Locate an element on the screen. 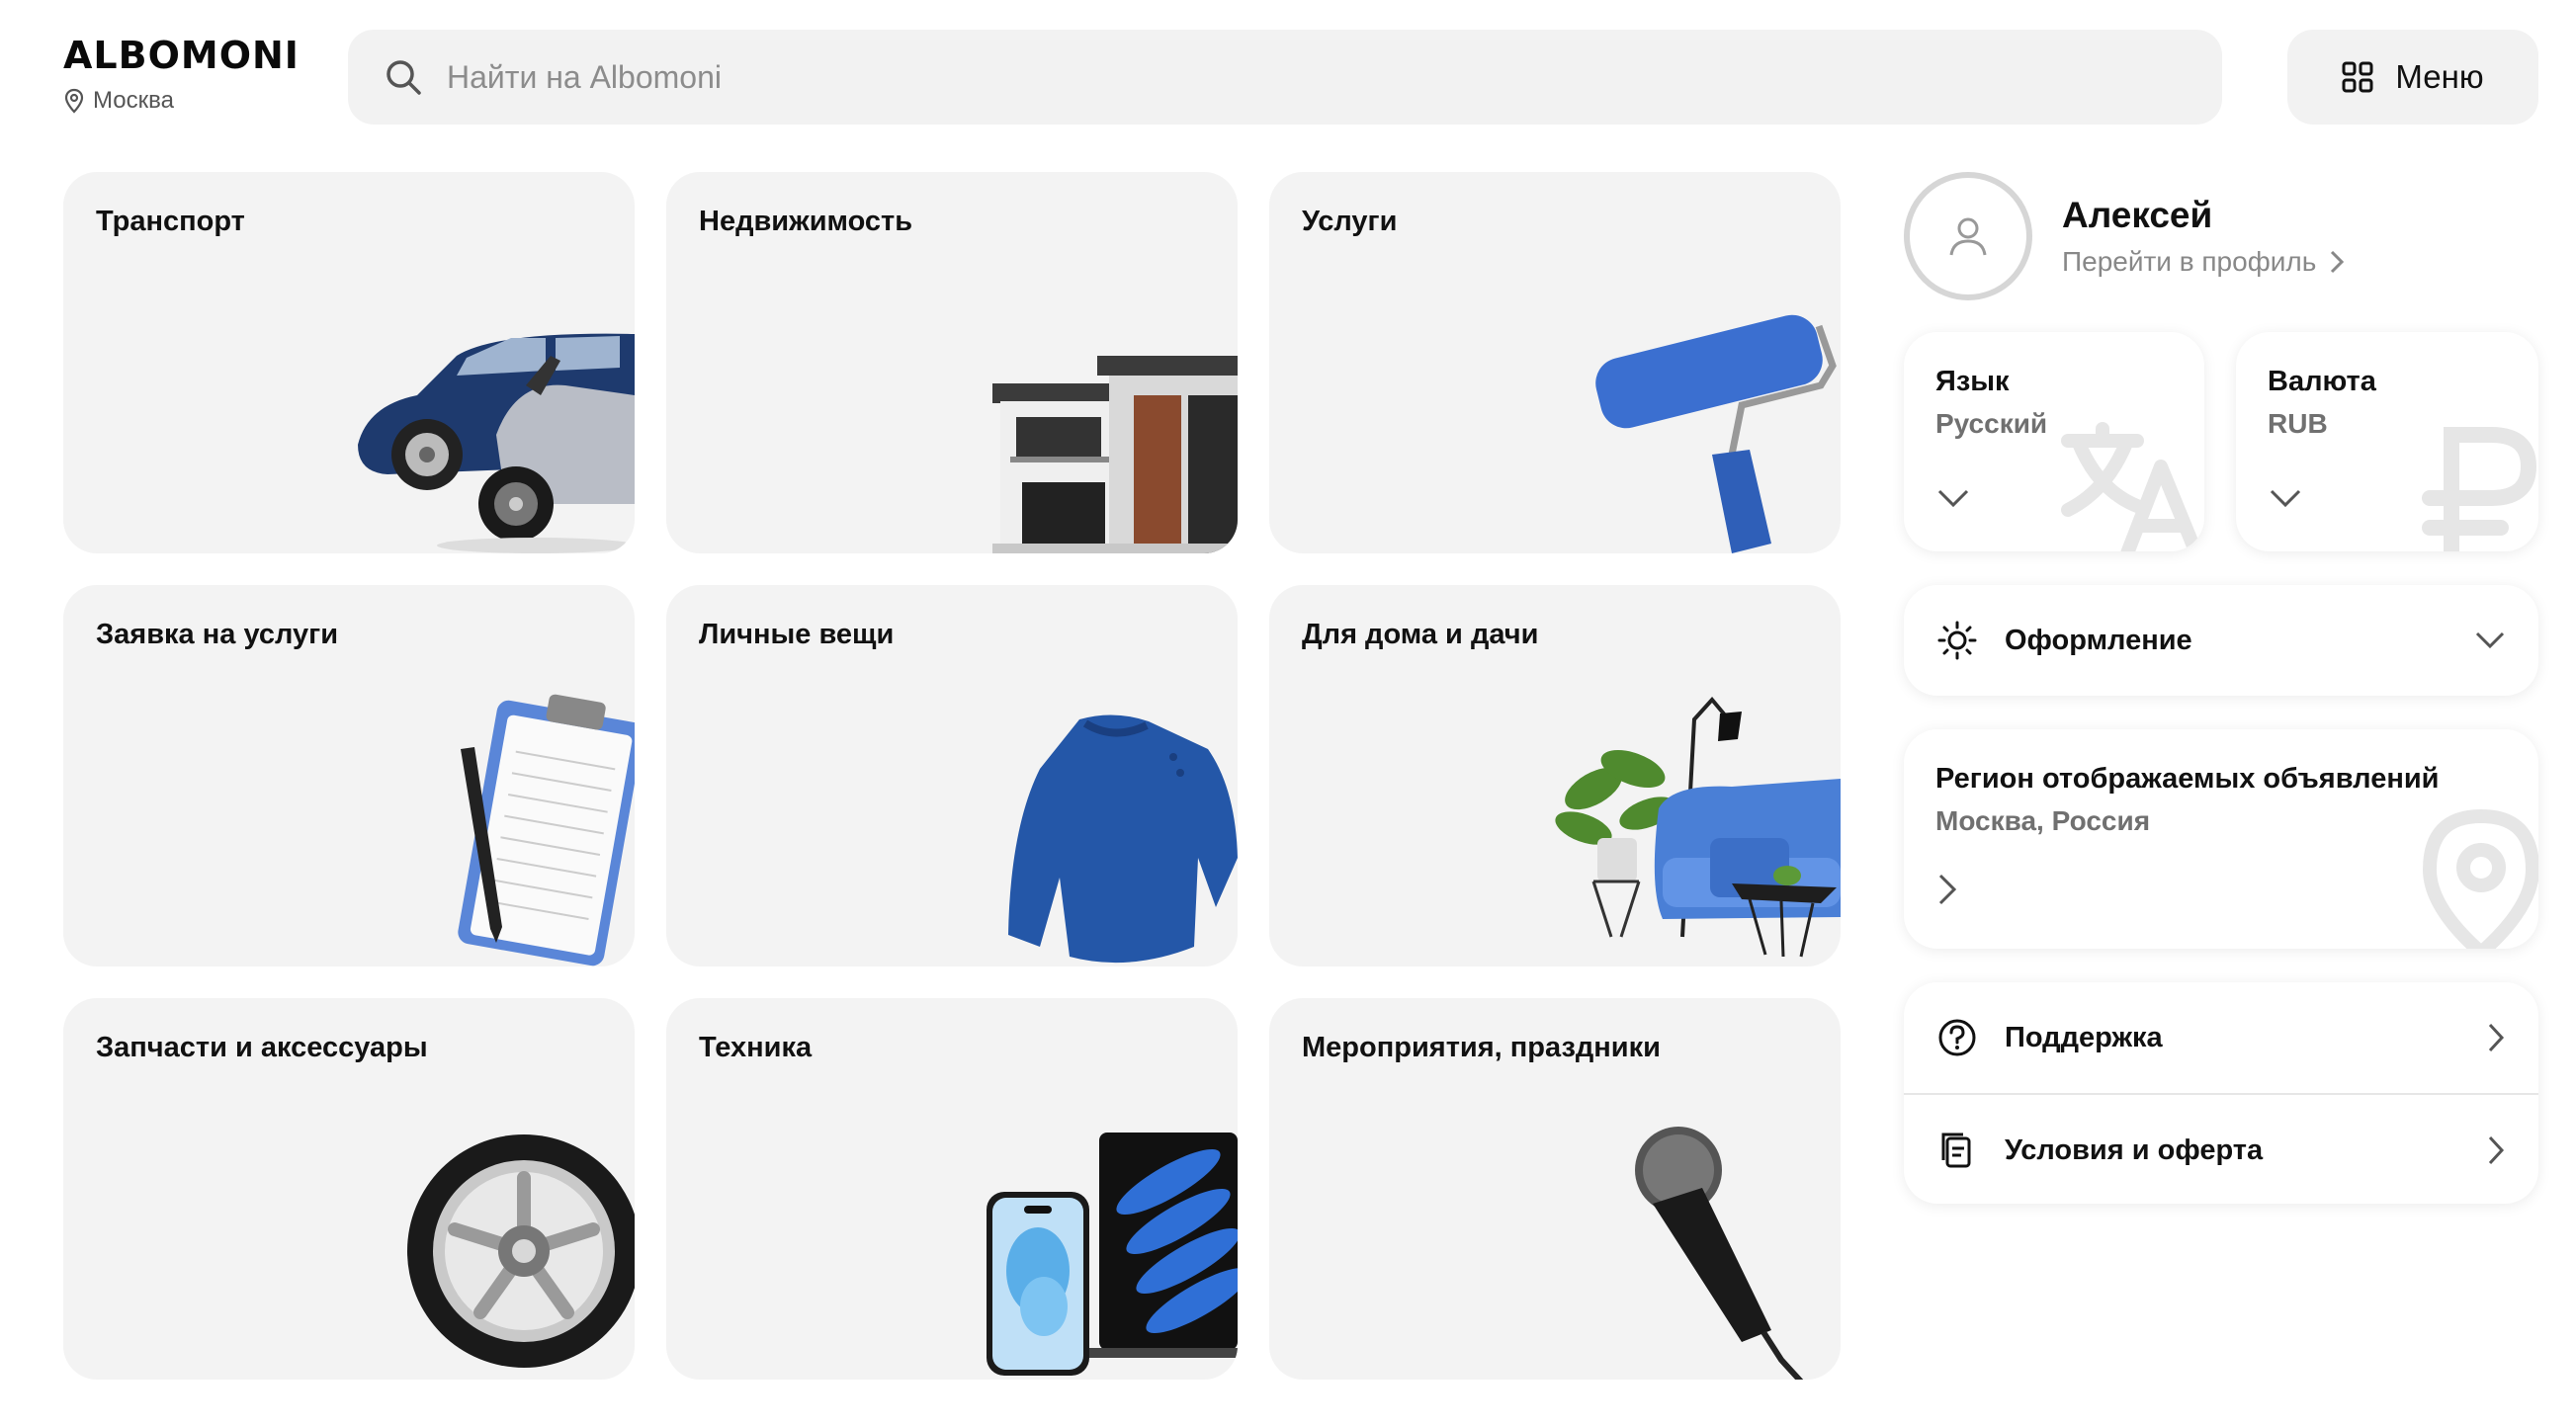  location-pin-icon is located at coordinates (74, 101).